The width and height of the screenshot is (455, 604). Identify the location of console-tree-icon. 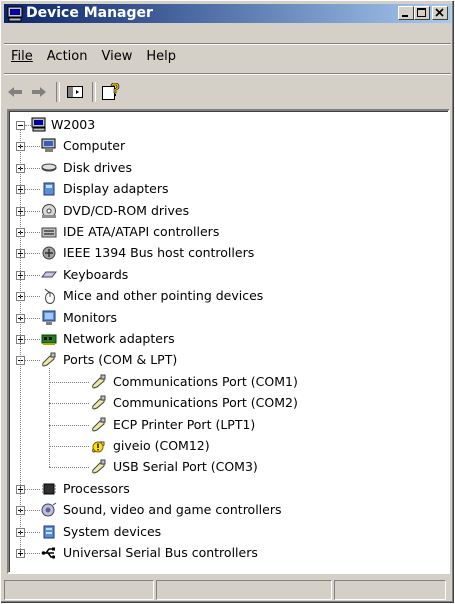
(75, 92).